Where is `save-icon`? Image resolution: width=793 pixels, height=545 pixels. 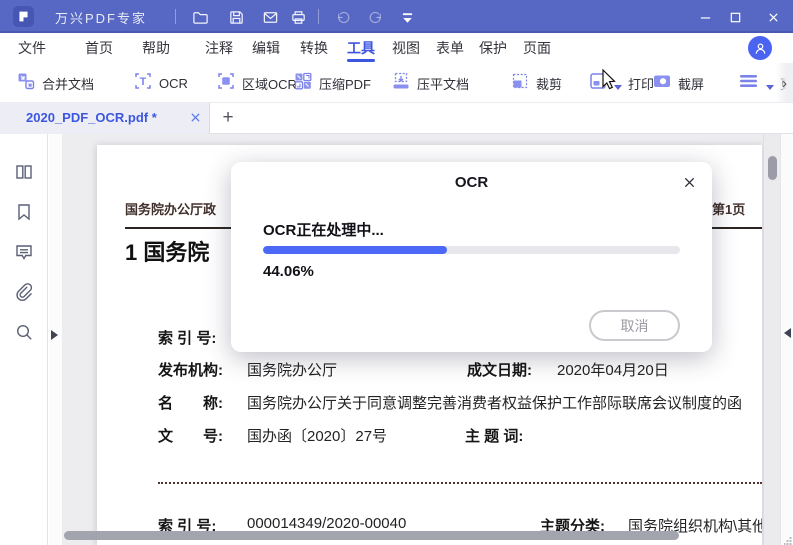 save-icon is located at coordinates (236, 17).